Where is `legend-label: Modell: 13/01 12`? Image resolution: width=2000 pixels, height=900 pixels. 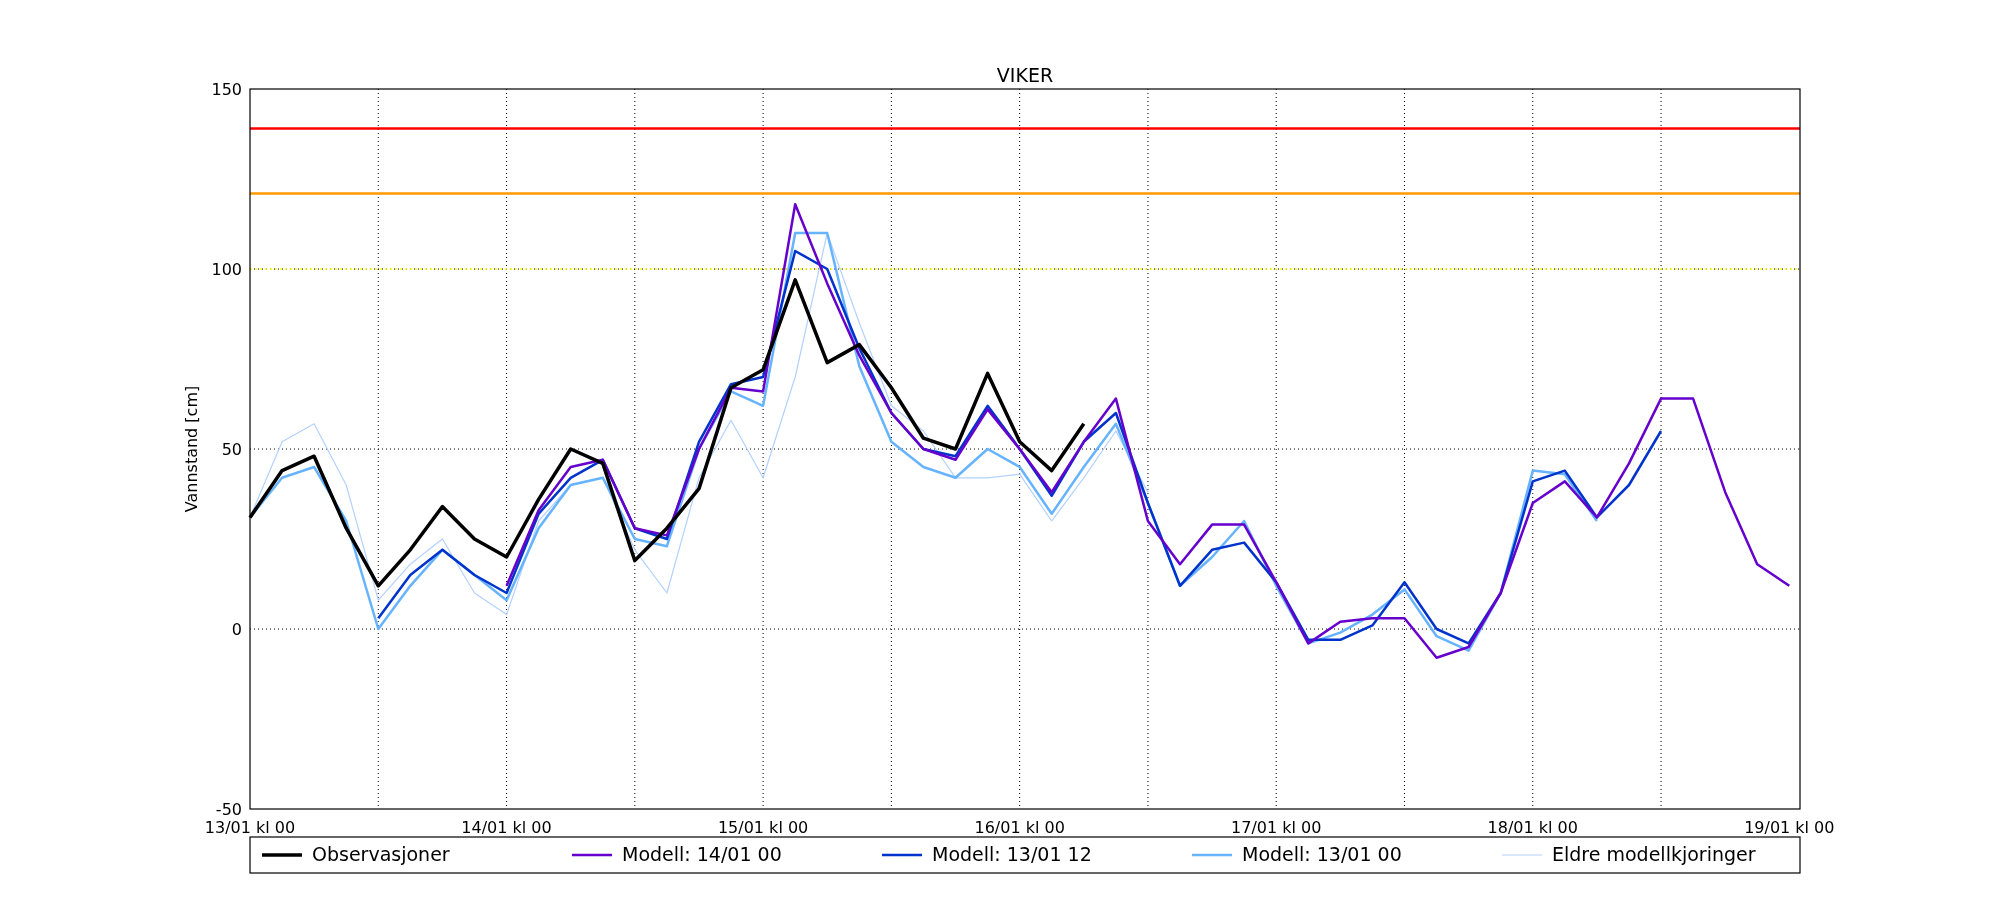 legend-label: Modell: 13/01 12 is located at coordinates (1012, 854).